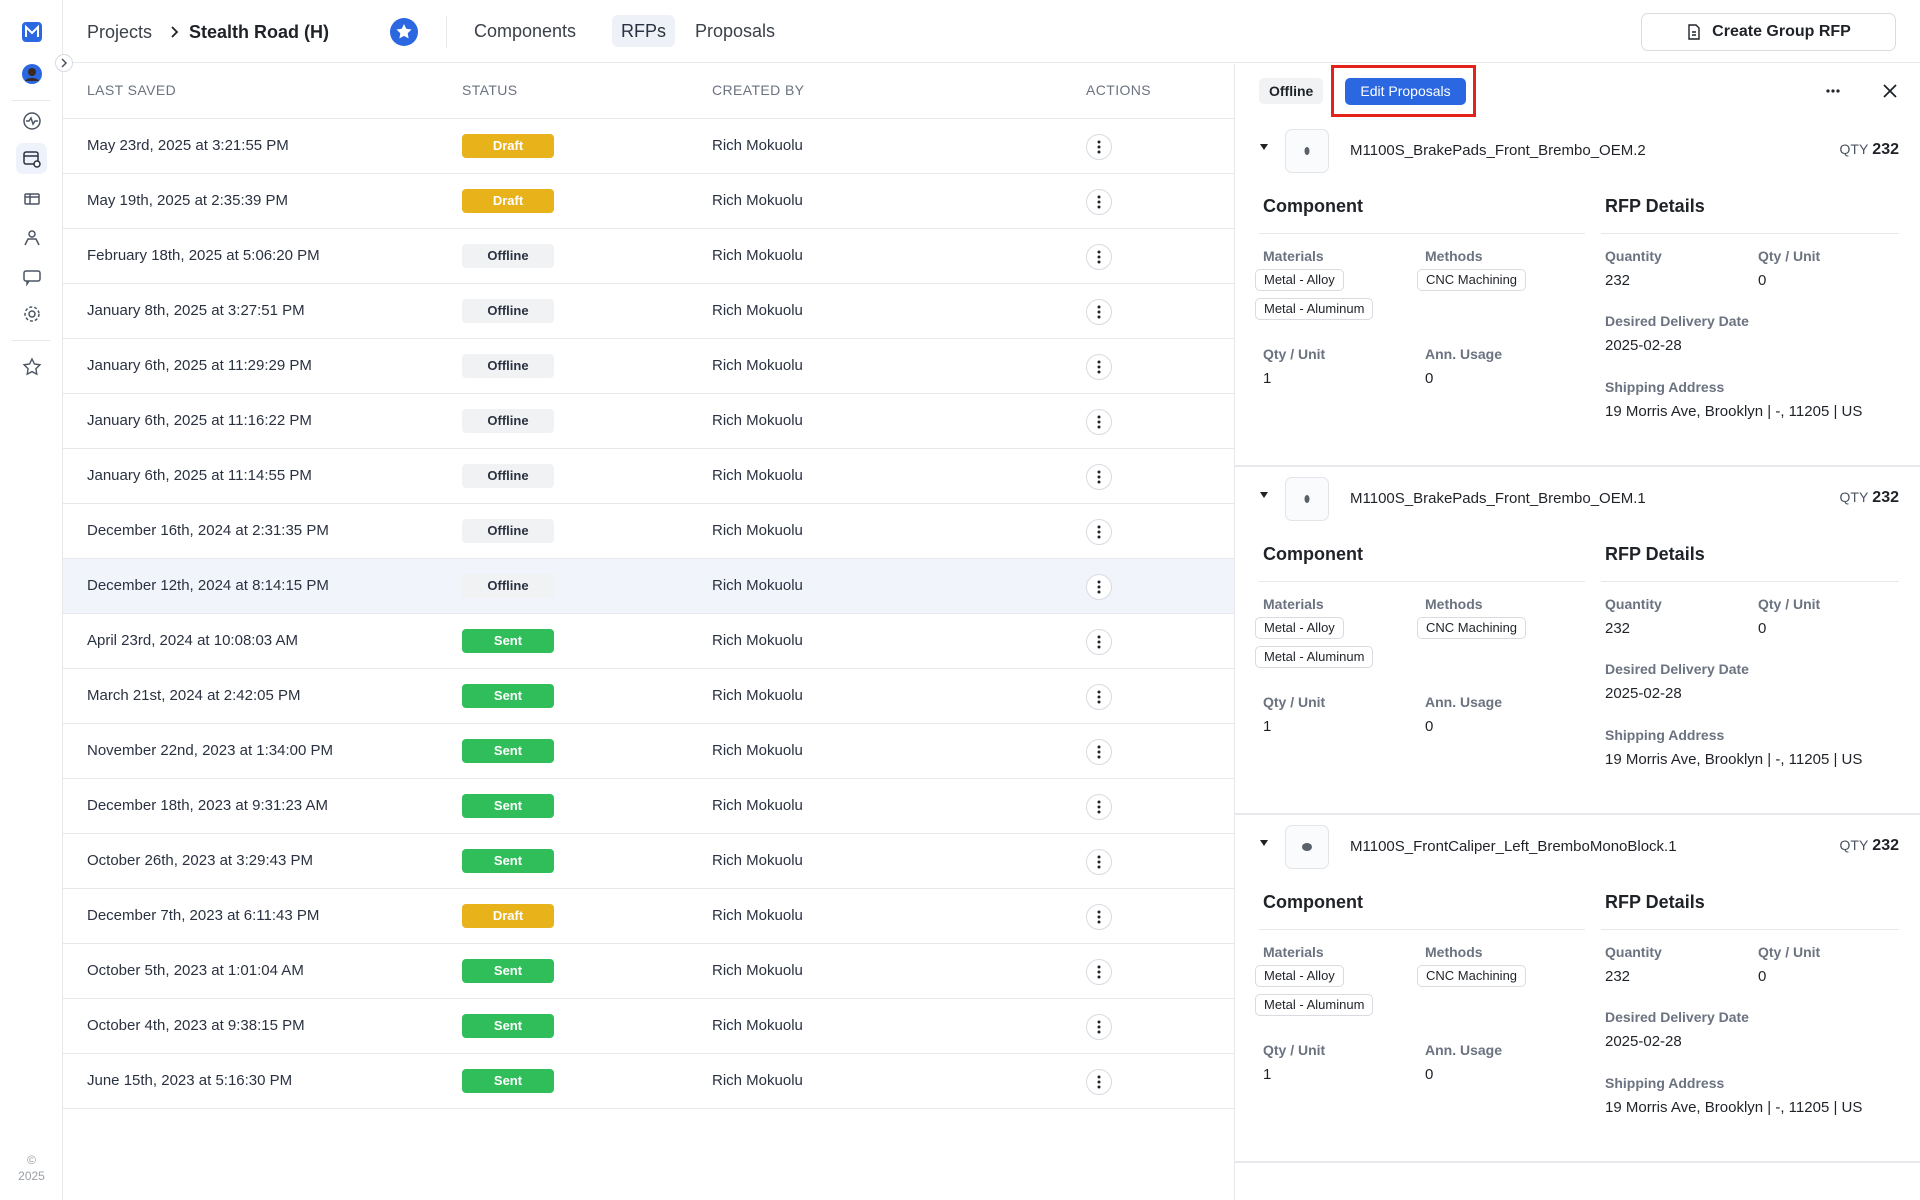  What do you see at coordinates (203, 915) in the screenshot?
I see `last-saved-cell: December 7th, 2023 at 6:11:43 PM` at bounding box center [203, 915].